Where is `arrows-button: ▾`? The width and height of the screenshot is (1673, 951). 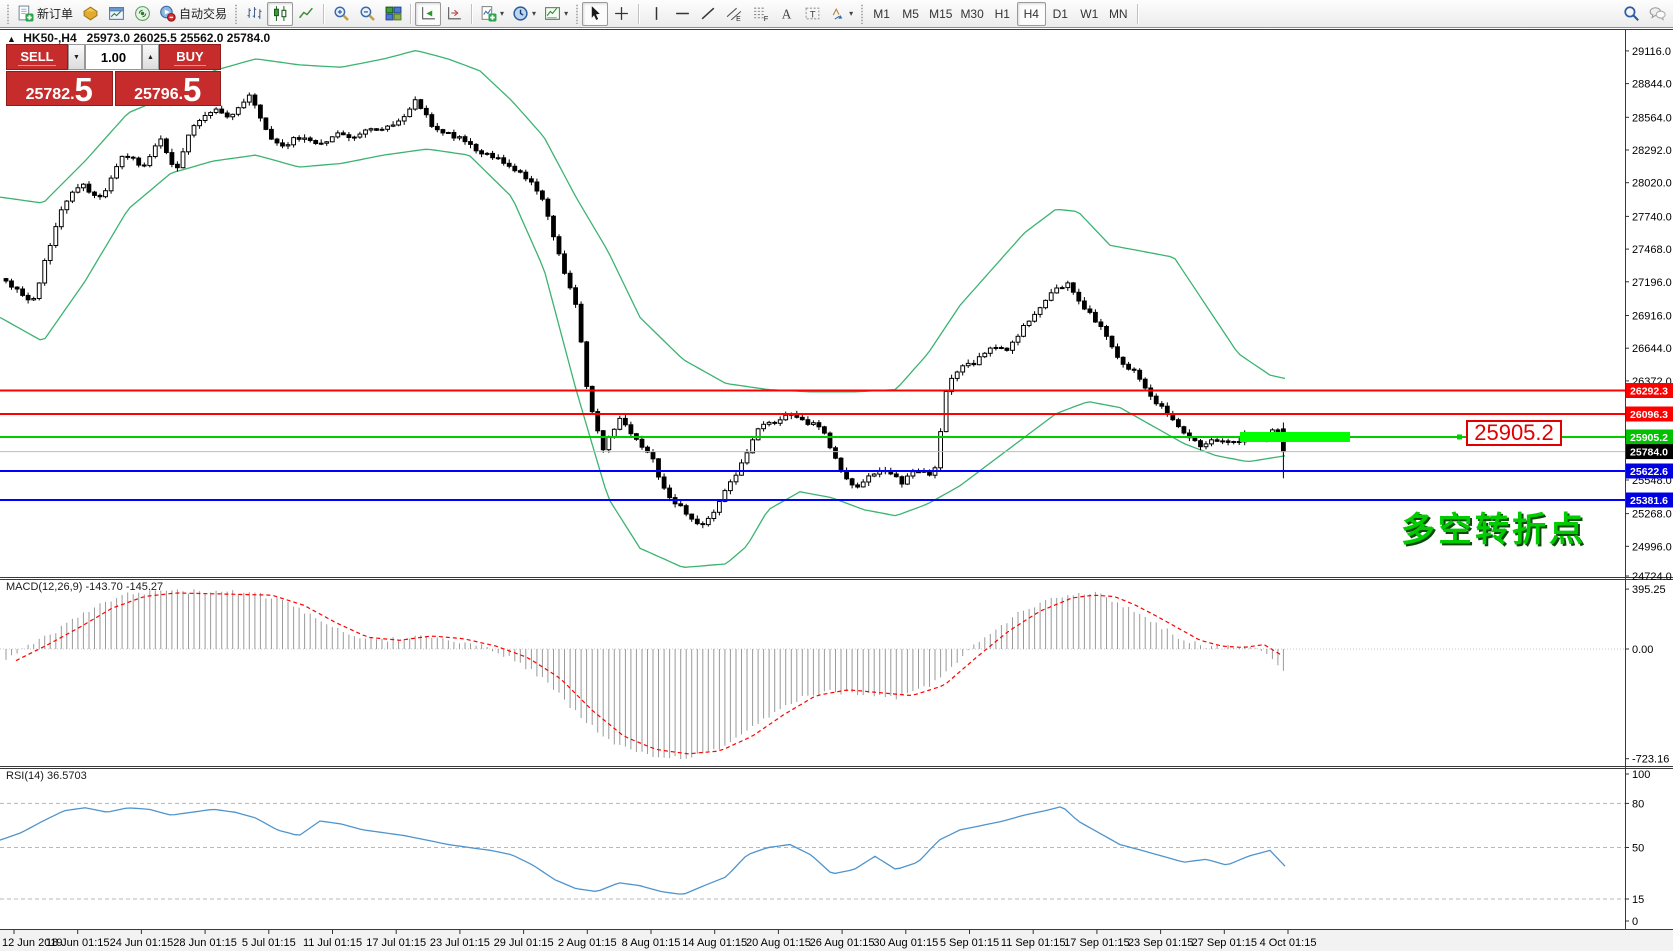 arrows-button: ▾ is located at coordinates (841, 14).